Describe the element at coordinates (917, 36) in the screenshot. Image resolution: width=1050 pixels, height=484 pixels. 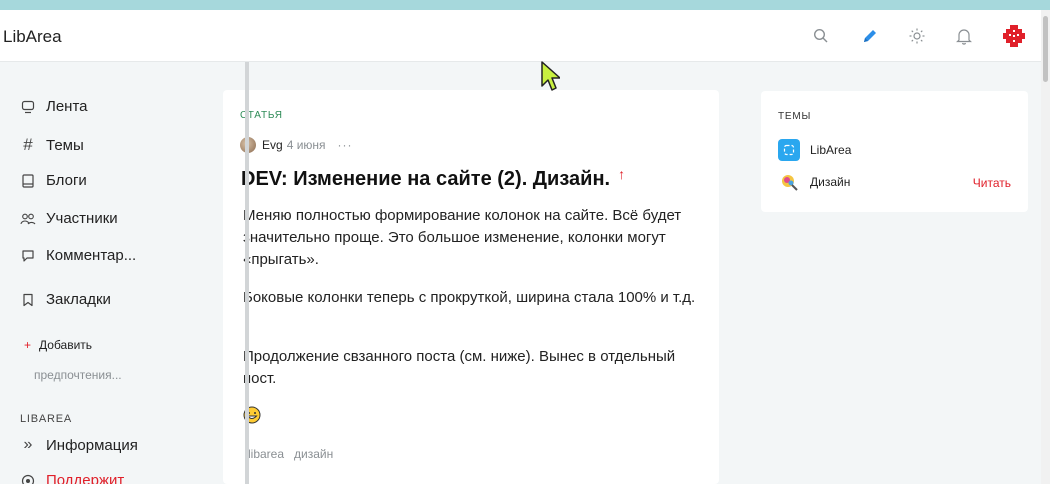
I see `sun-icon` at that location.